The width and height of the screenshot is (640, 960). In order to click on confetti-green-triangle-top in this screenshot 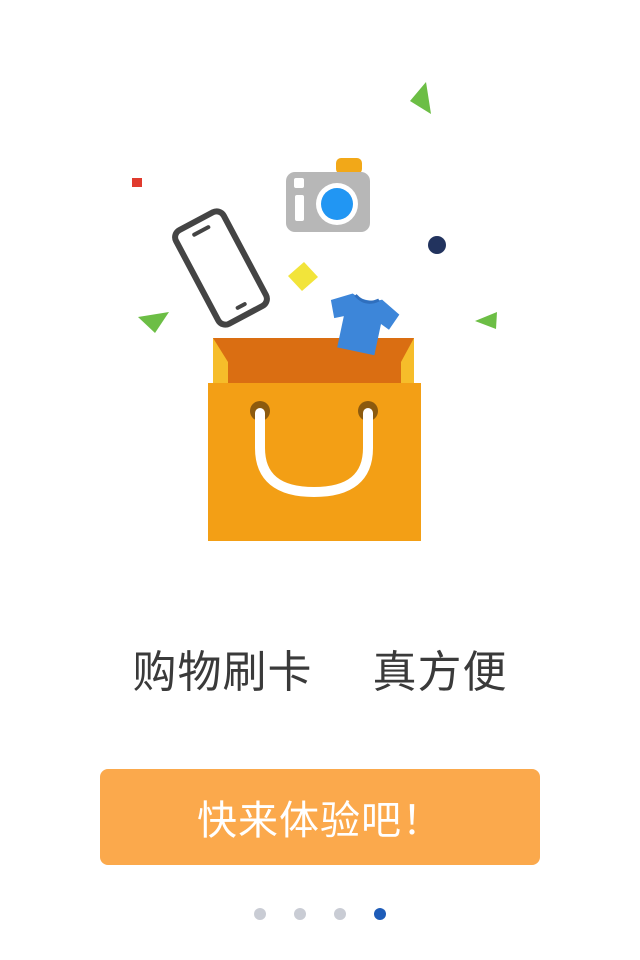, I will do `click(420, 98)`.